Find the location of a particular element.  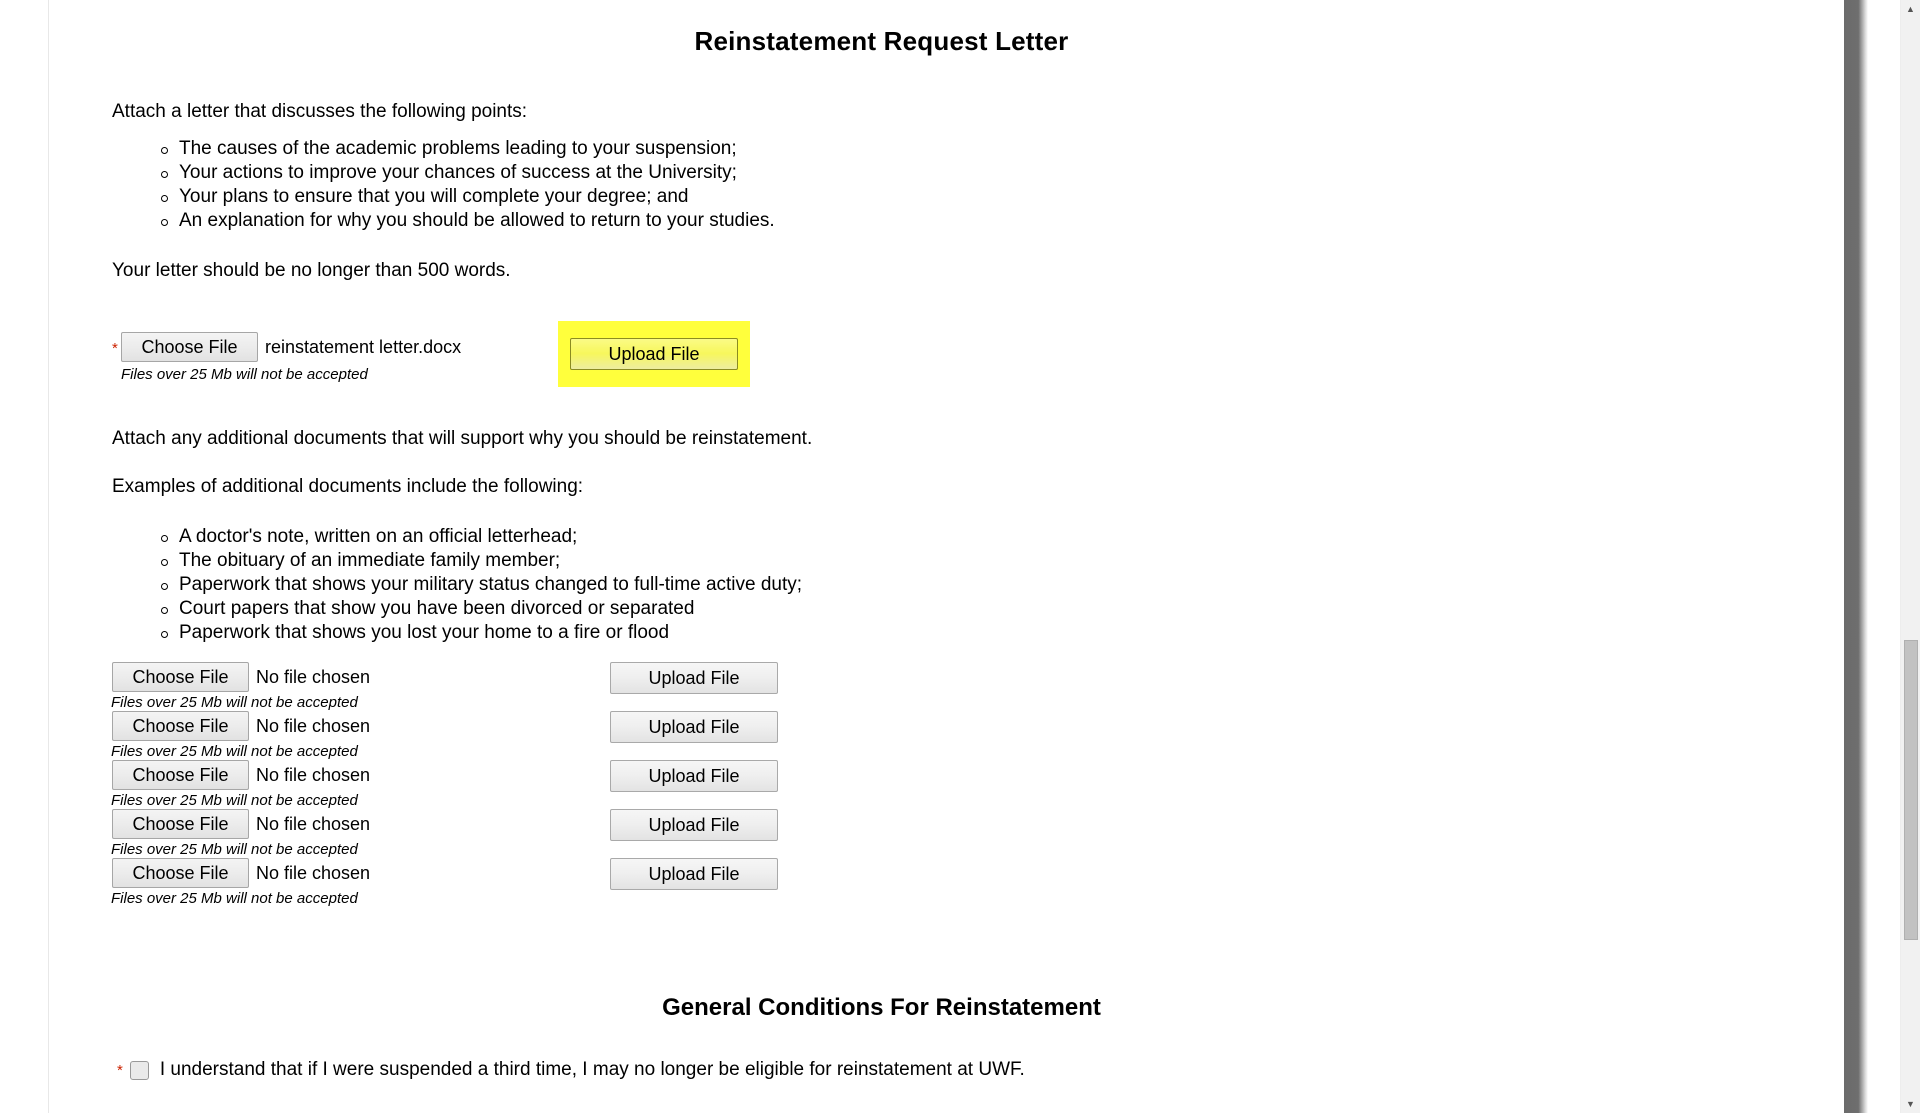

choose-file-button-1: Choose File is located at coordinates (180, 677).